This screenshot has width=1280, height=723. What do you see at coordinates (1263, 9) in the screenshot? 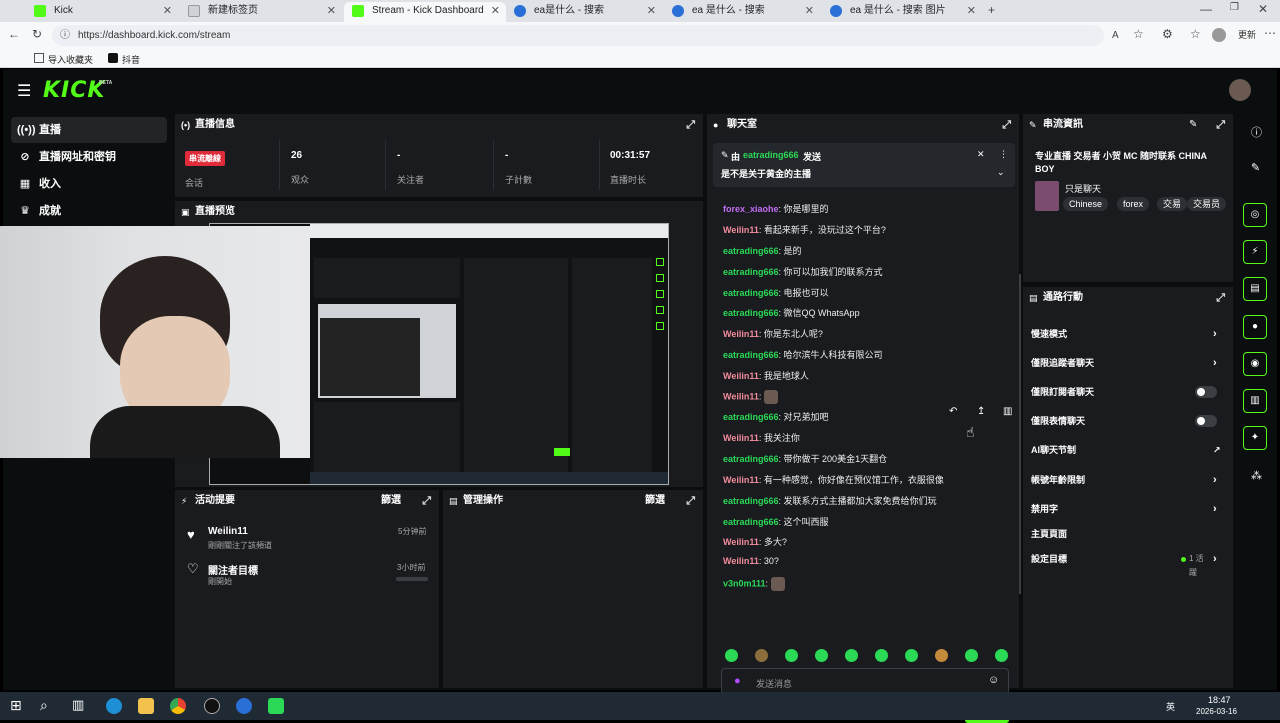
I see `close-window-icon: ✕` at bounding box center [1263, 9].